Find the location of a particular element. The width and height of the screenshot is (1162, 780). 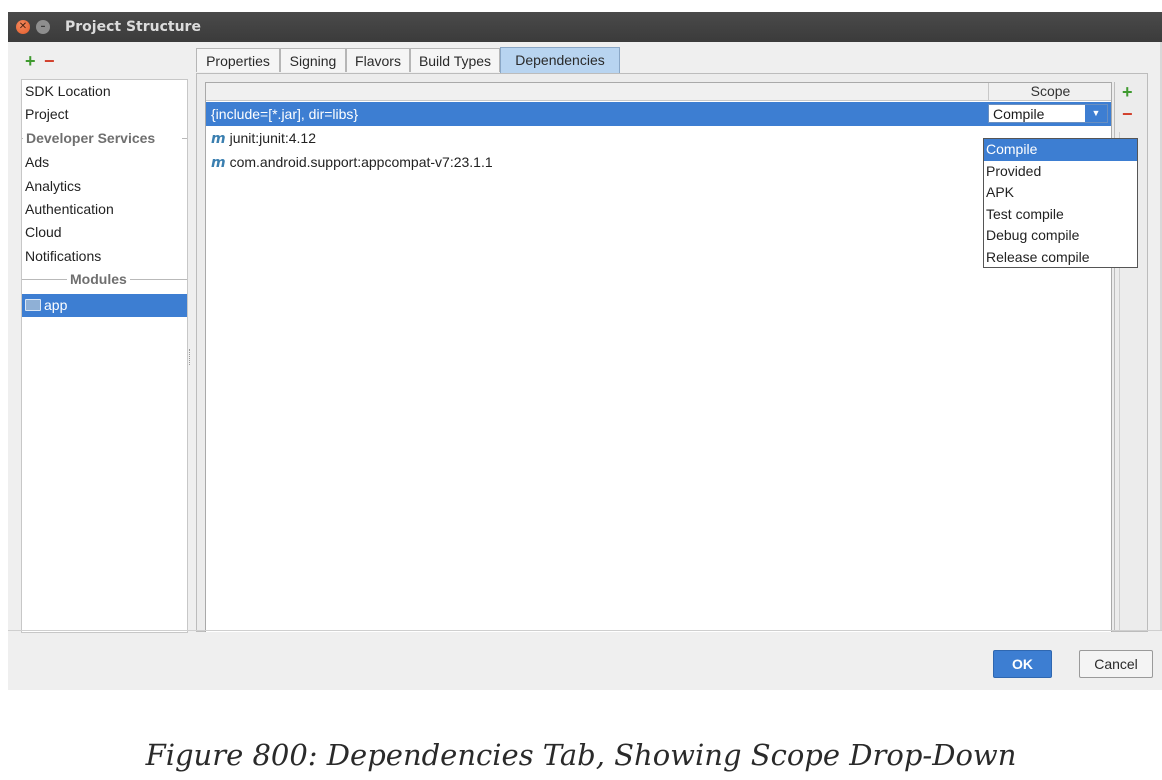

dependency-name-cell: m junit:junit:4.12 is located at coordinates (263, 138).